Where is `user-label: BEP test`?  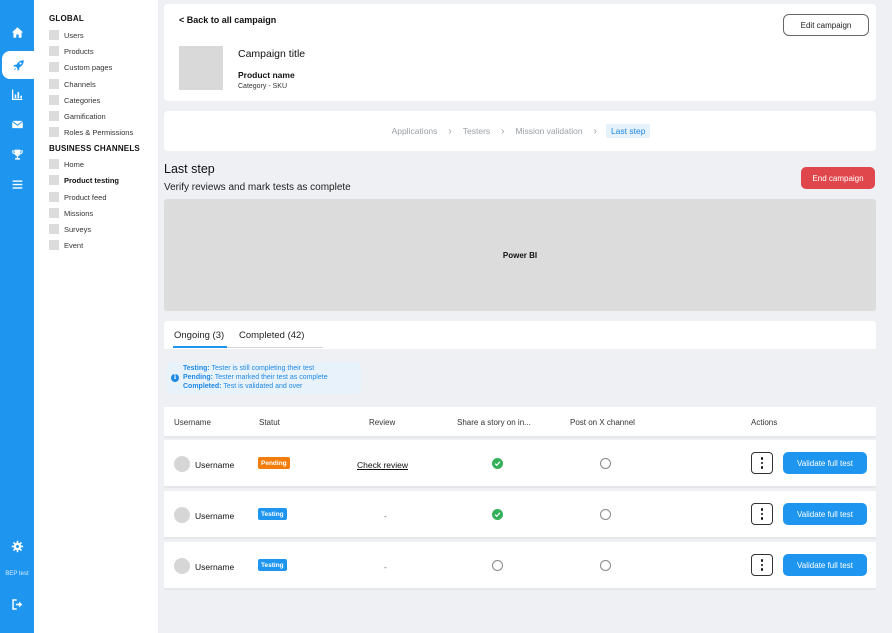 user-label: BEP test is located at coordinates (17, 574).